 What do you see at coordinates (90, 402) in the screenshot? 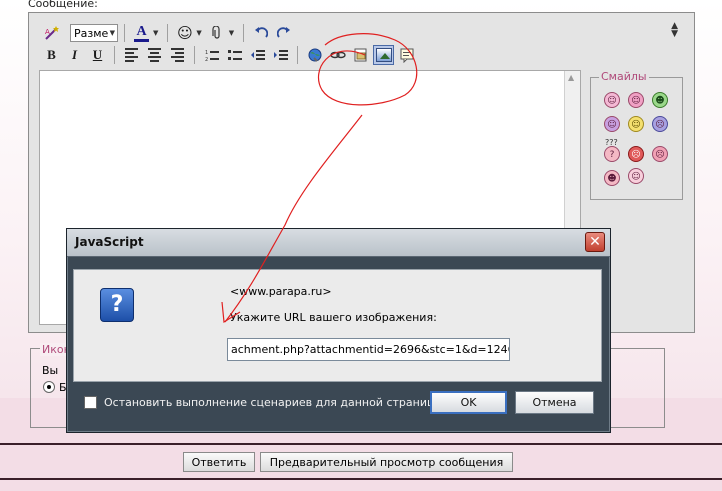
I see `stop-scripts-checkbox` at bounding box center [90, 402].